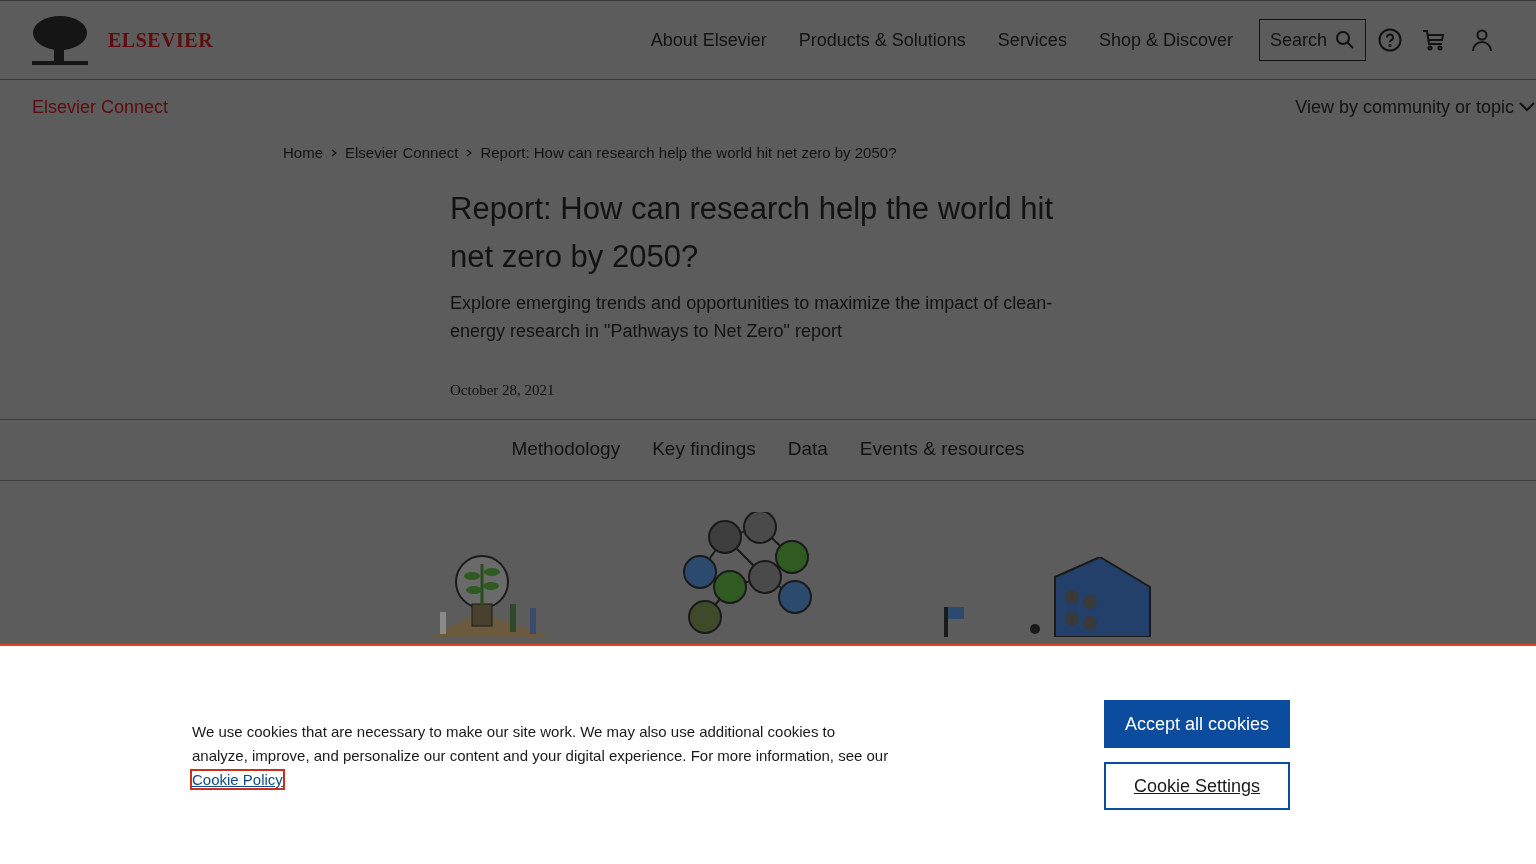 This screenshot has width=1536, height=864. Describe the element at coordinates (752, 317) in the screenshot. I see `article-subtitle: Explore emerging trends and opportunities to maximize the impact of clean-energy research in "Pathways to Net Zero" report` at that location.